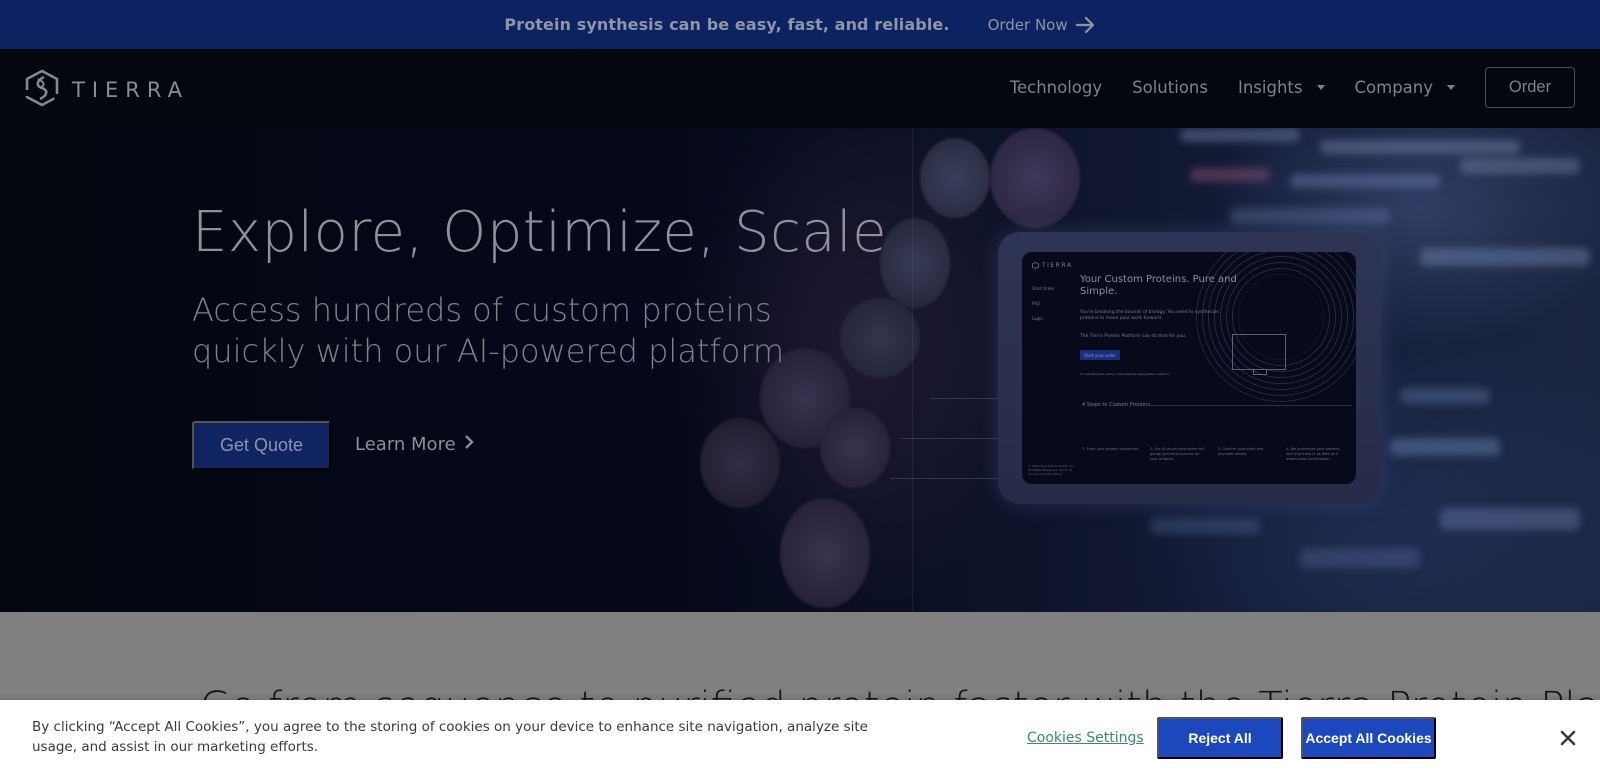 The image size is (1600, 781). Describe the element at coordinates (1057, 265) in the screenshot. I see `mockup-logo-text: TIERRA` at that location.